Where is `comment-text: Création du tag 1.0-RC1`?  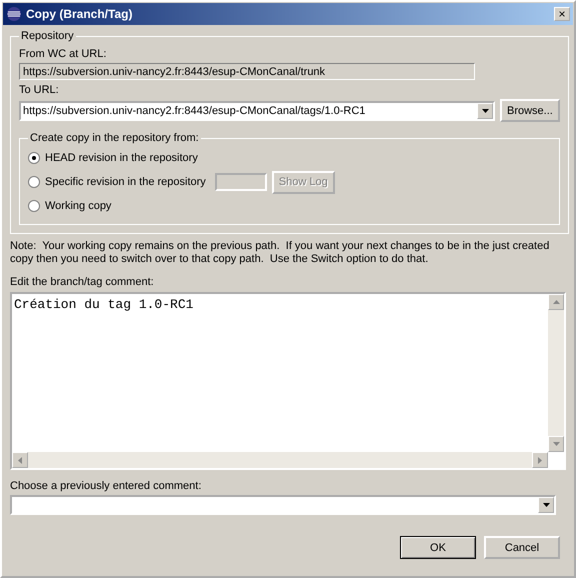 comment-text: Création du tag 1.0-RC1 is located at coordinates (103, 305).